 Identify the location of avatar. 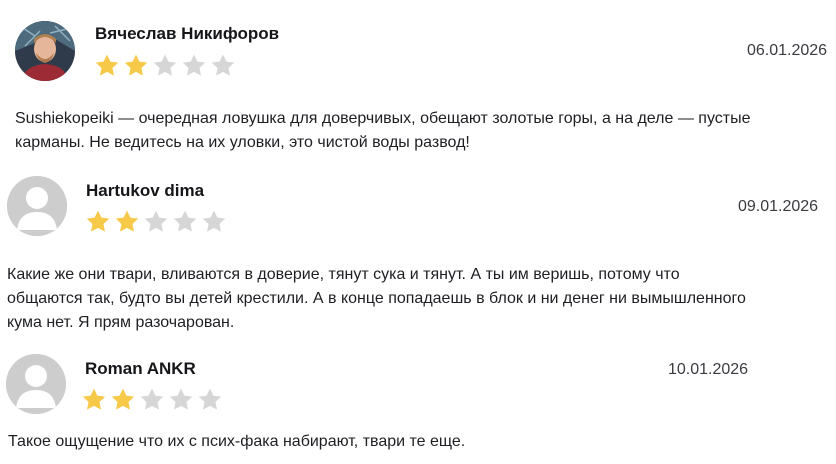
(36, 384).